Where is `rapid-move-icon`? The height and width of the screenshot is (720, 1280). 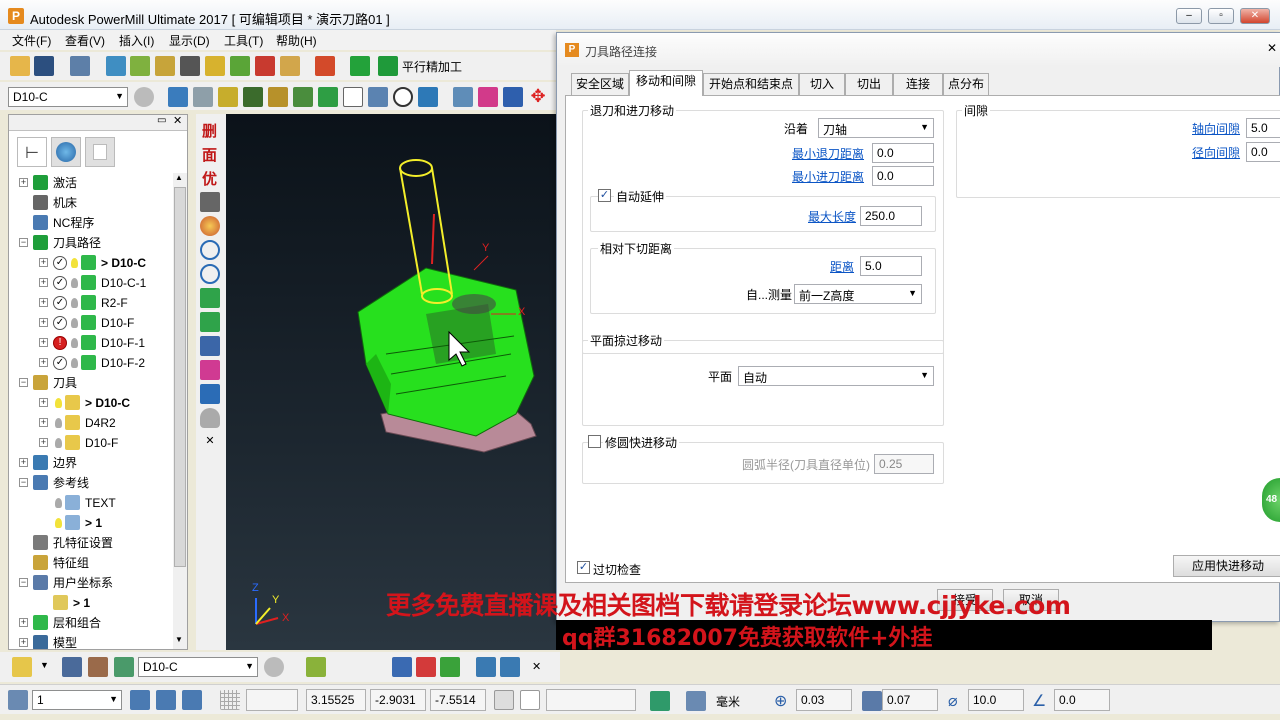
rapid-move-icon is located at coordinates (140, 66).